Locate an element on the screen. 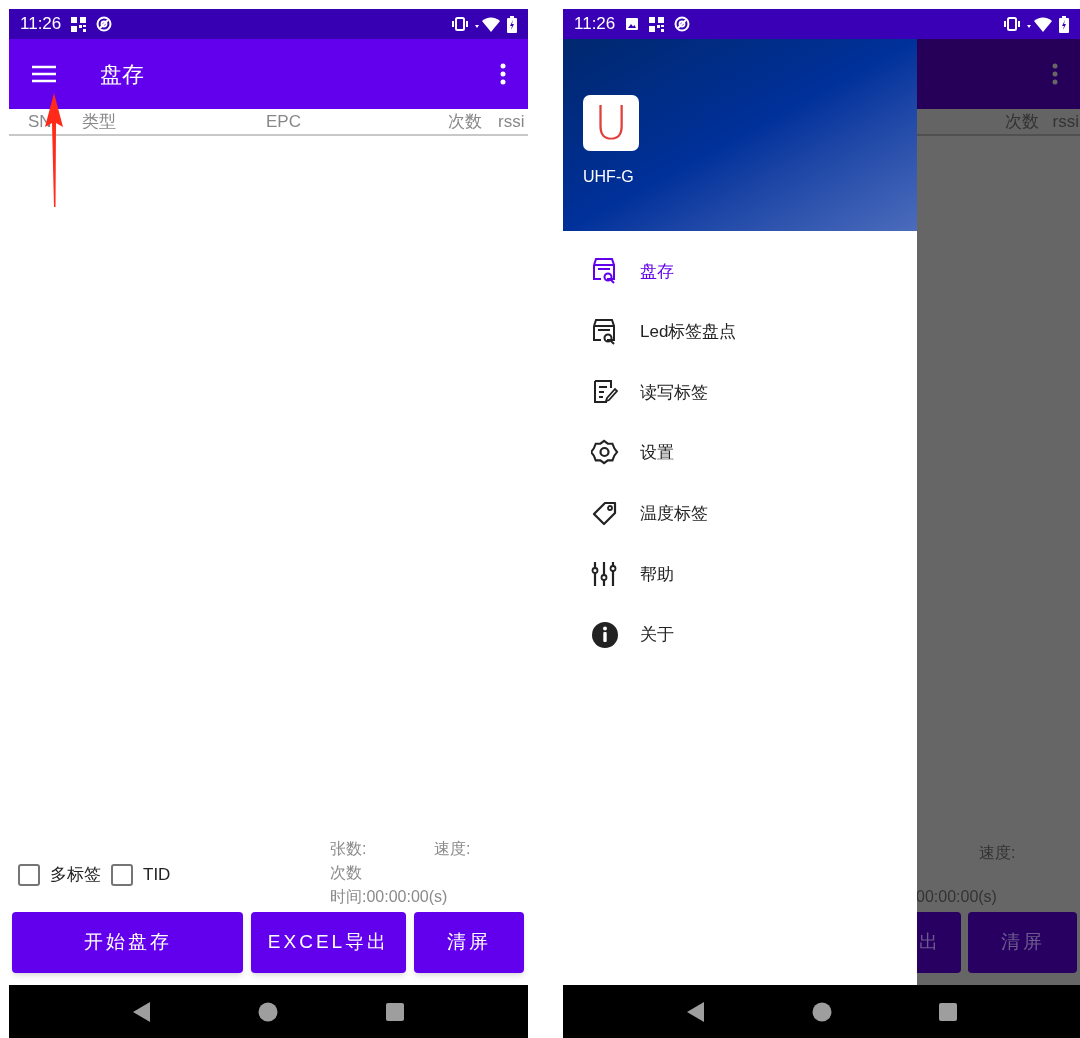 Image resolution: width=1080 pixels, height=1038 pixels. count-label: 张数: is located at coordinates (349, 849).